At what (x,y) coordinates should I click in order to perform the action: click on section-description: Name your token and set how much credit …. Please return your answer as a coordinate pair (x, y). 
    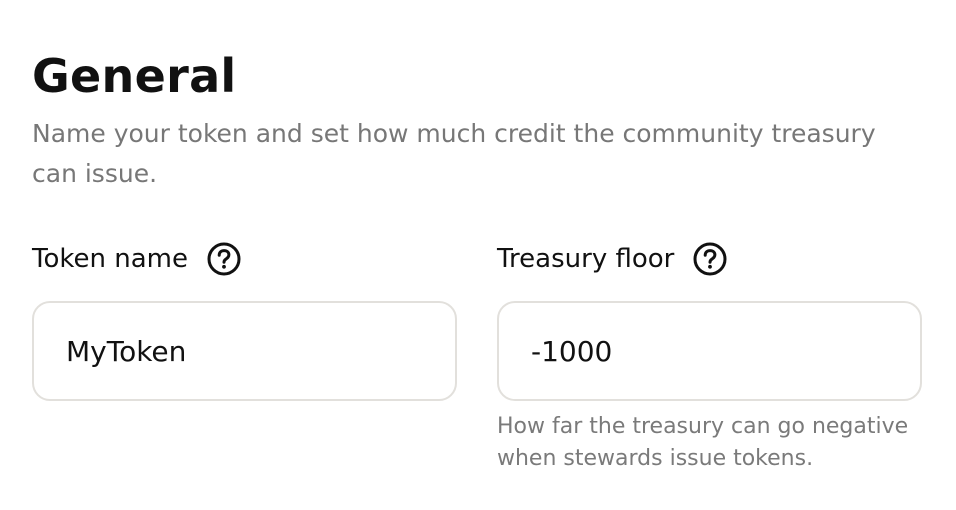
    Looking at the image, I should click on (454, 153).